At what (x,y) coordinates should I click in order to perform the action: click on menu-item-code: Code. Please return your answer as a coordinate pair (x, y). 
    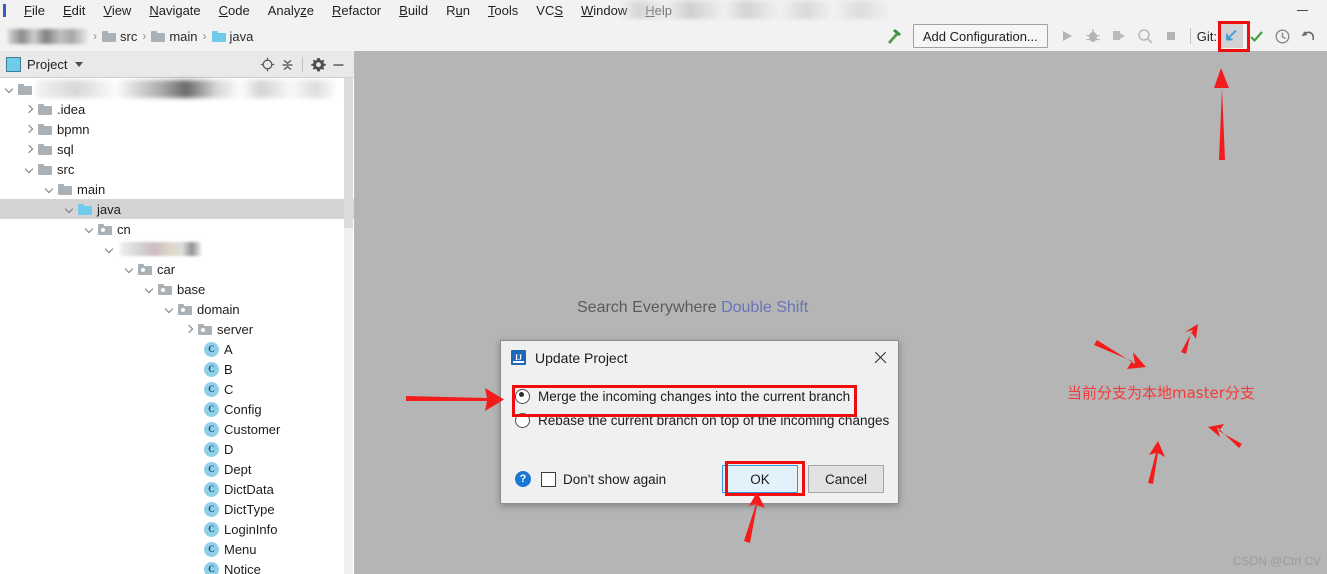
    Looking at the image, I should click on (234, 10).